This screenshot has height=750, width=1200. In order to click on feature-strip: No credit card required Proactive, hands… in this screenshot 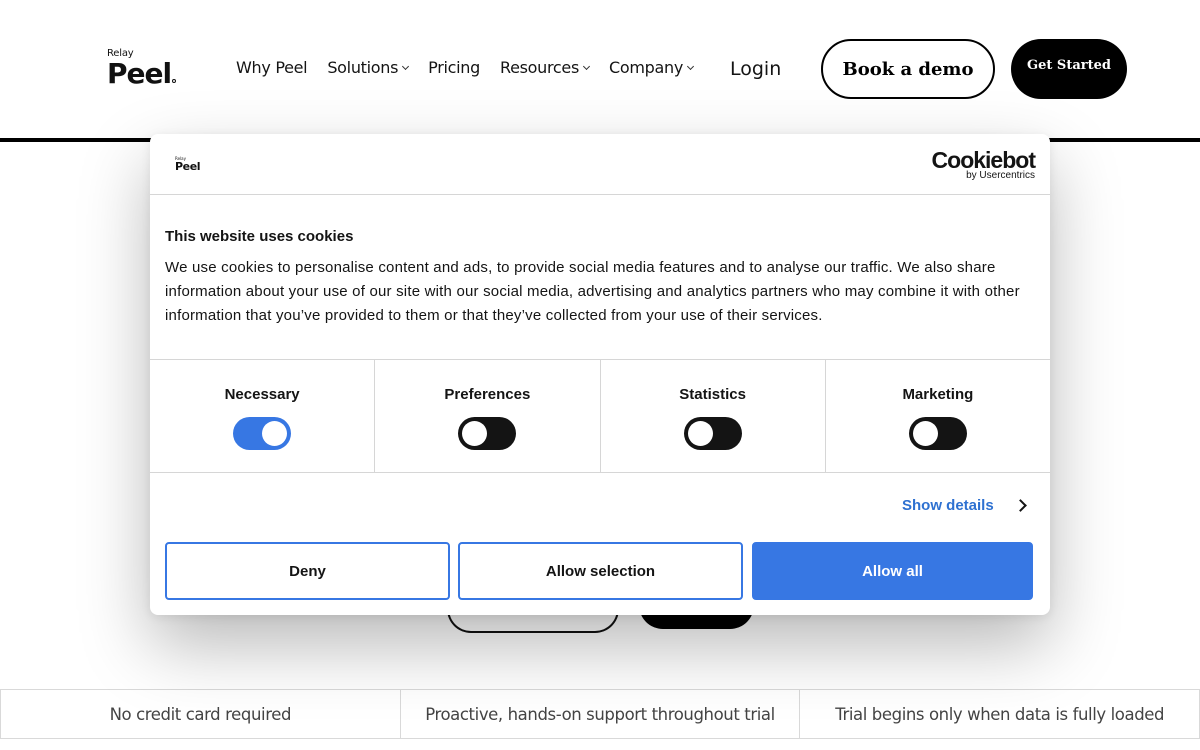, I will do `click(600, 714)`.